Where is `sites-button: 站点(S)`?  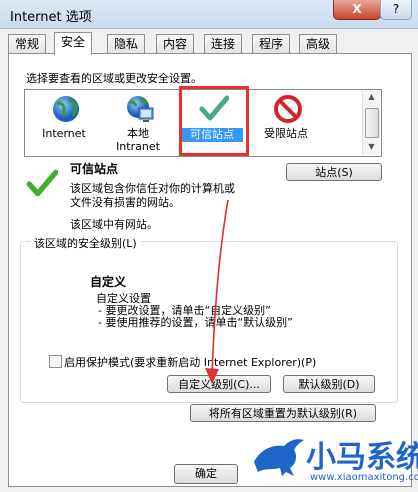
sites-button: 站点(S) is located at coordinates (334, 172).